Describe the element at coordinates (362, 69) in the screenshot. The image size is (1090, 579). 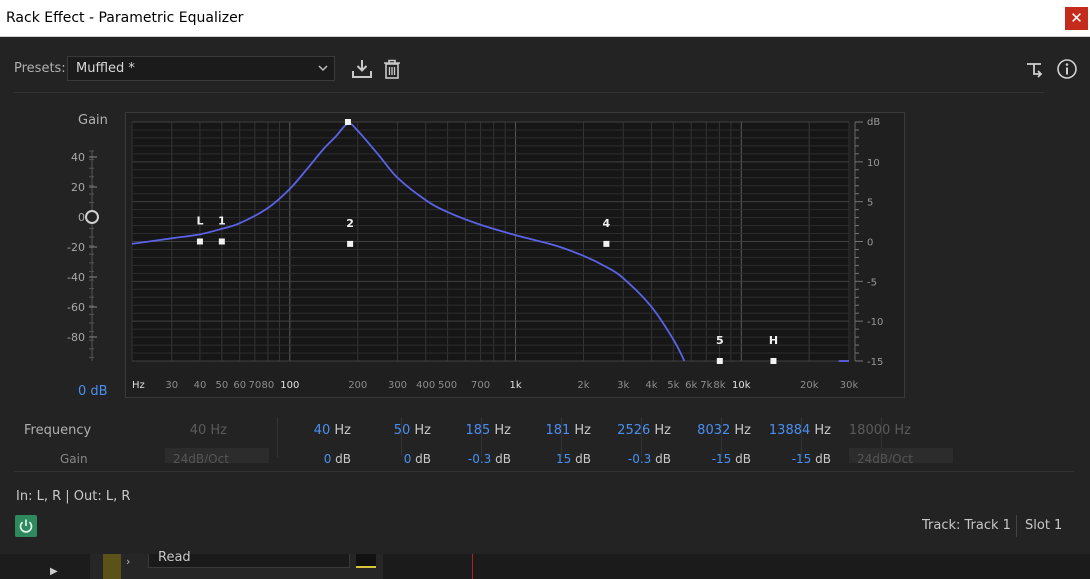
I see `save-preset-button` at that location.